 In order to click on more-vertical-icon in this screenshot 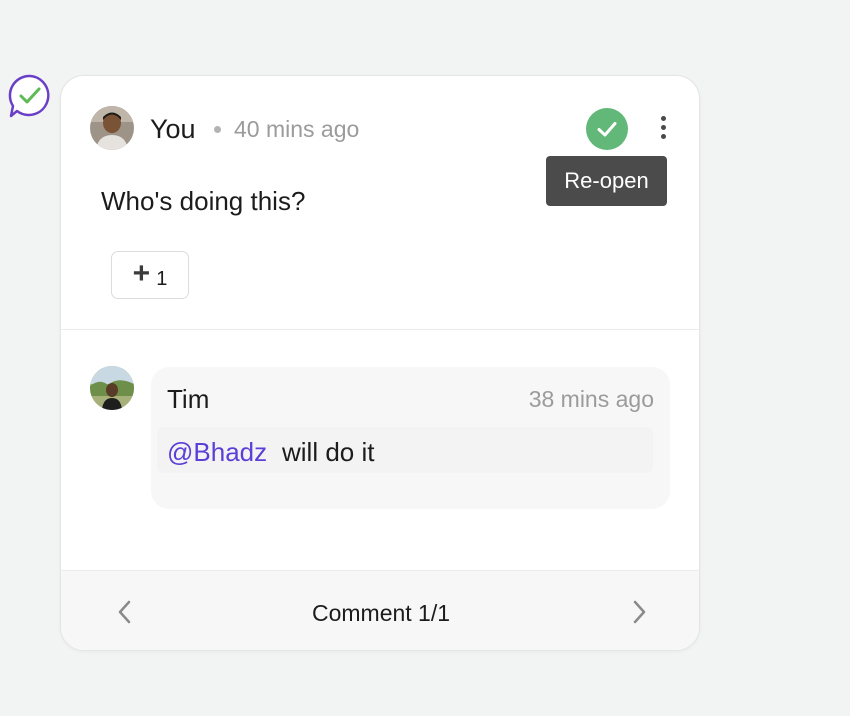, I will do `click(663, 118)`.